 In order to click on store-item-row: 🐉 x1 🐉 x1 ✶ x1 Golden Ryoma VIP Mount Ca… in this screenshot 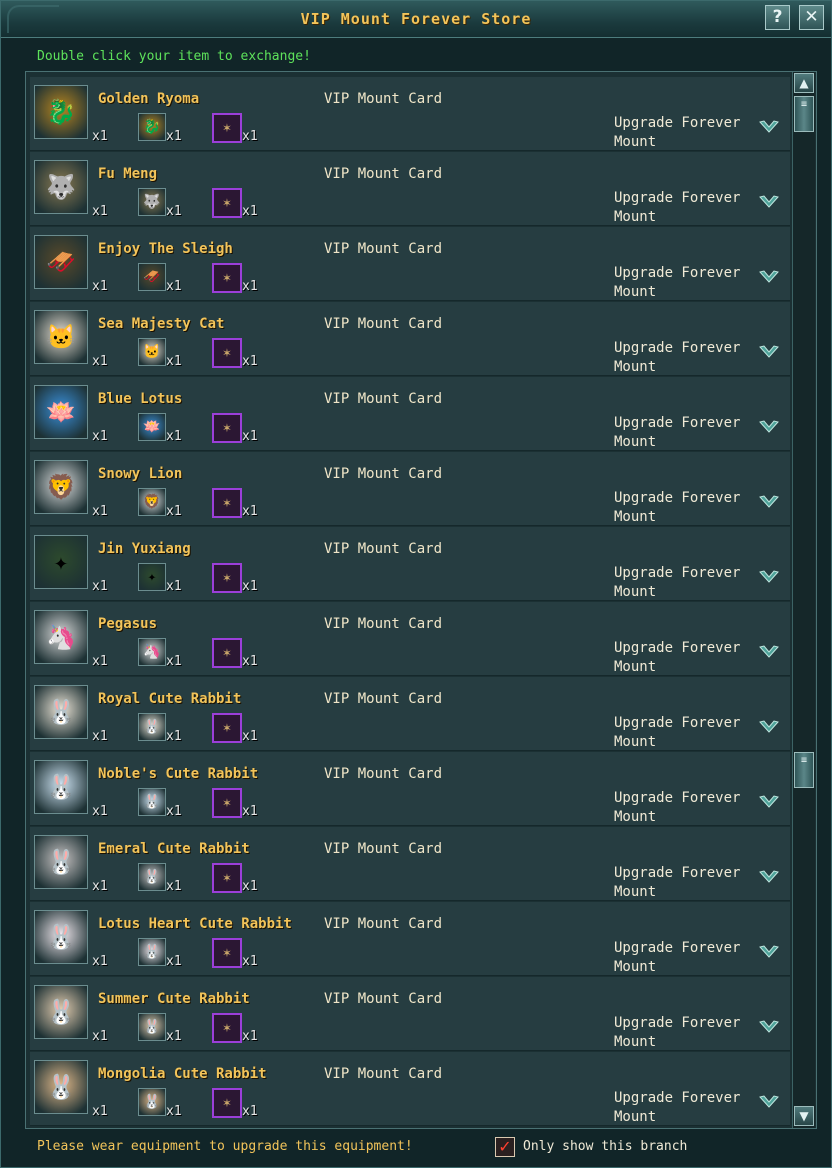, I will do `click(410, 114)`.